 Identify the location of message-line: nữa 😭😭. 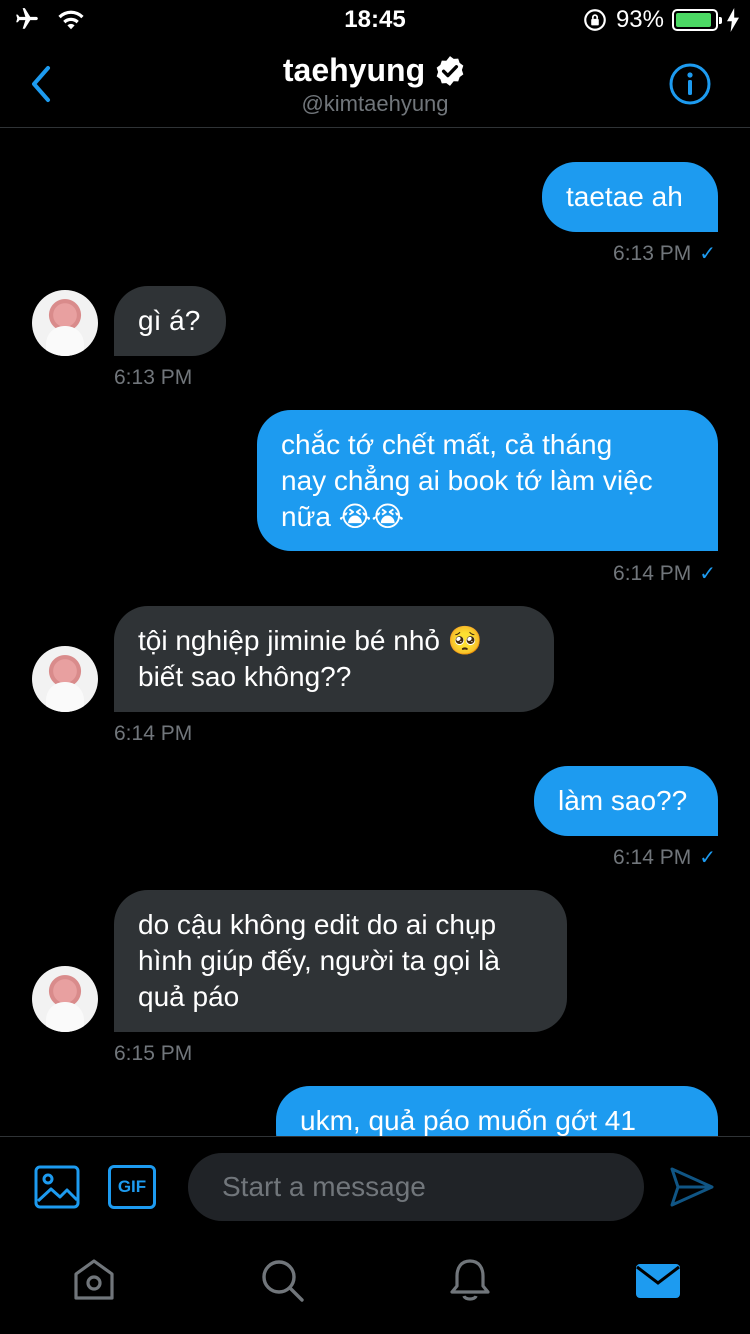
(343, 516).